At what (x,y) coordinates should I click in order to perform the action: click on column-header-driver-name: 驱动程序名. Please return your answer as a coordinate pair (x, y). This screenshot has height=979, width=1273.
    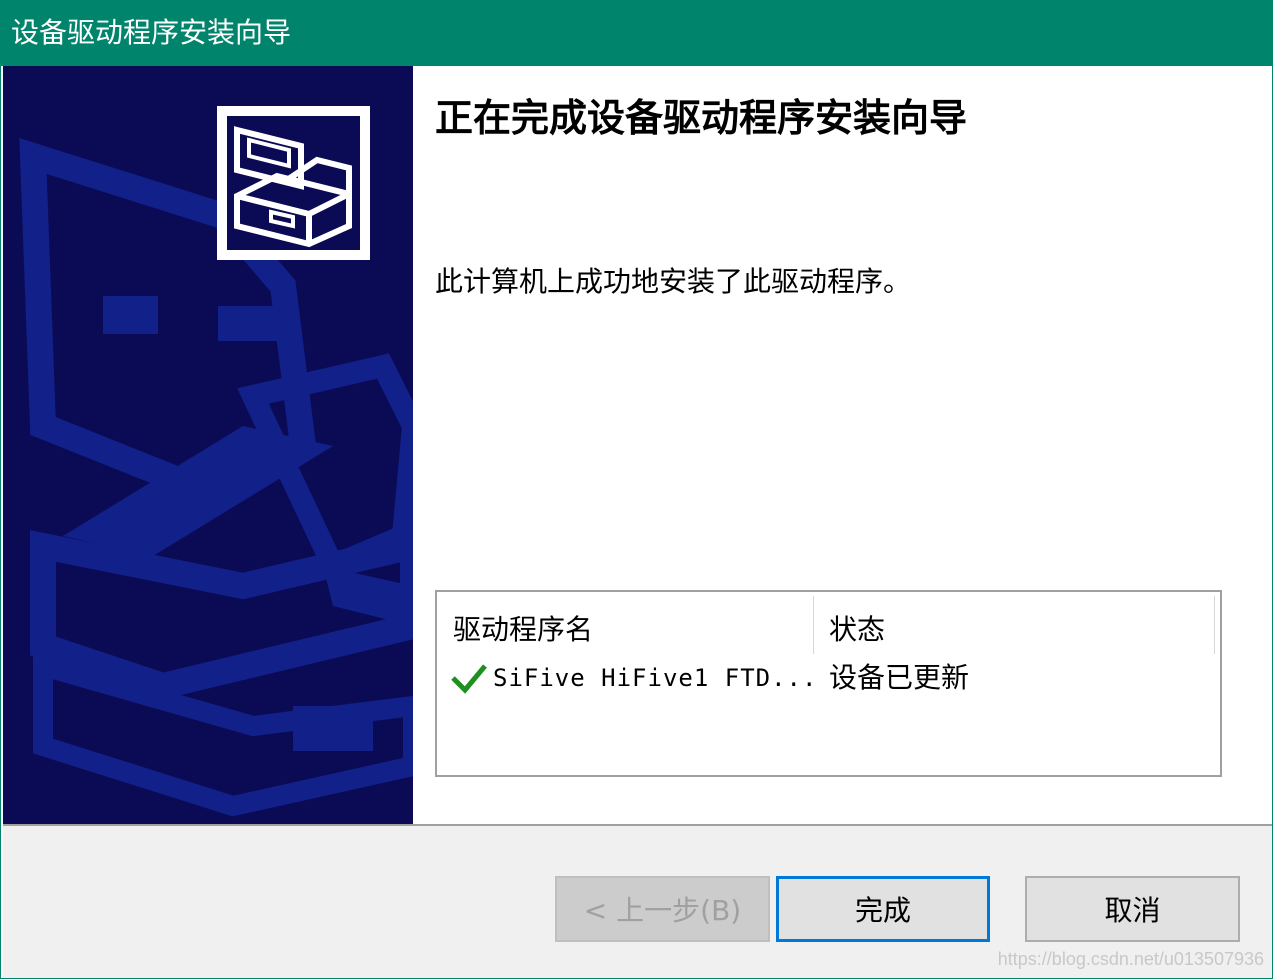
    Looking at the image, I should click on (523, 628).